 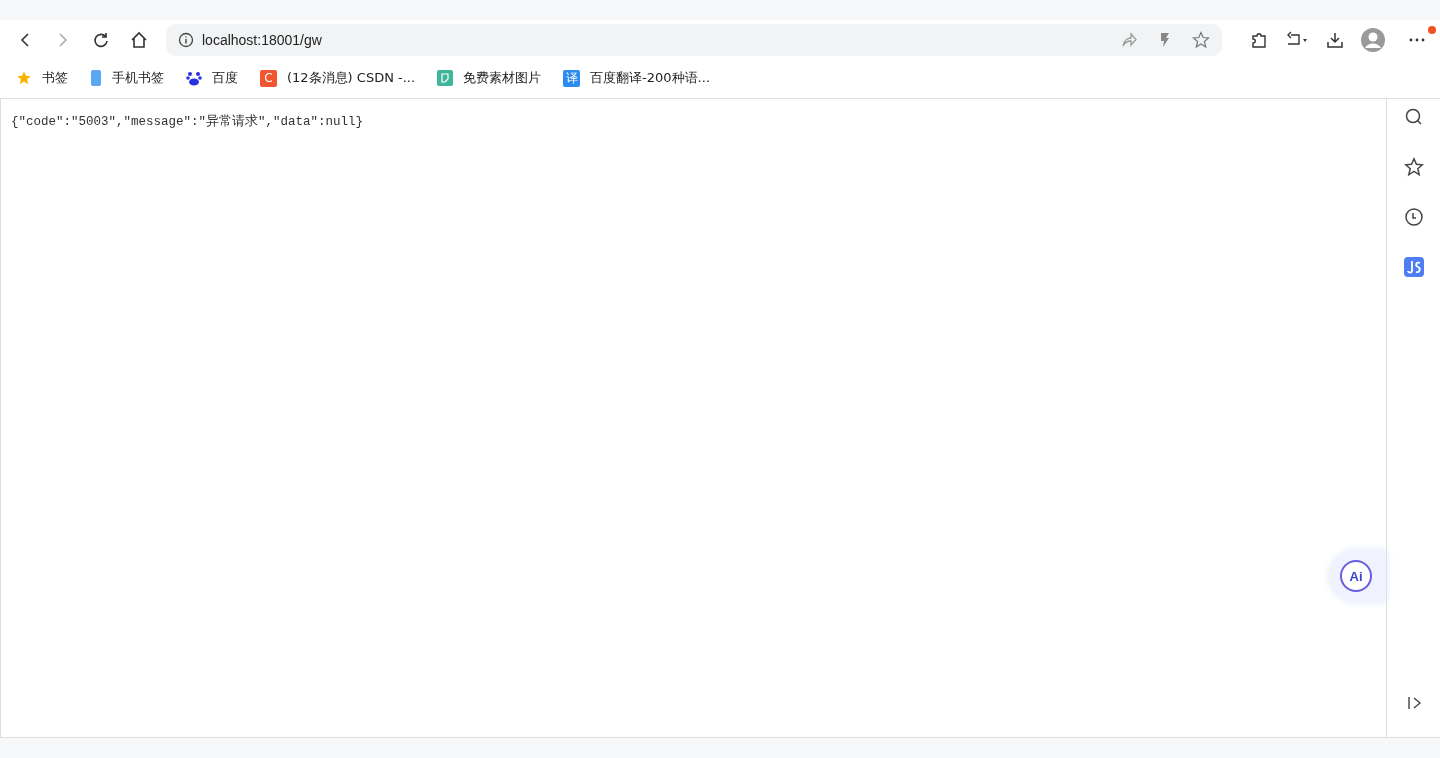 I want to click on url-text: localhost:18001/gw, so click(x=262, y=40).